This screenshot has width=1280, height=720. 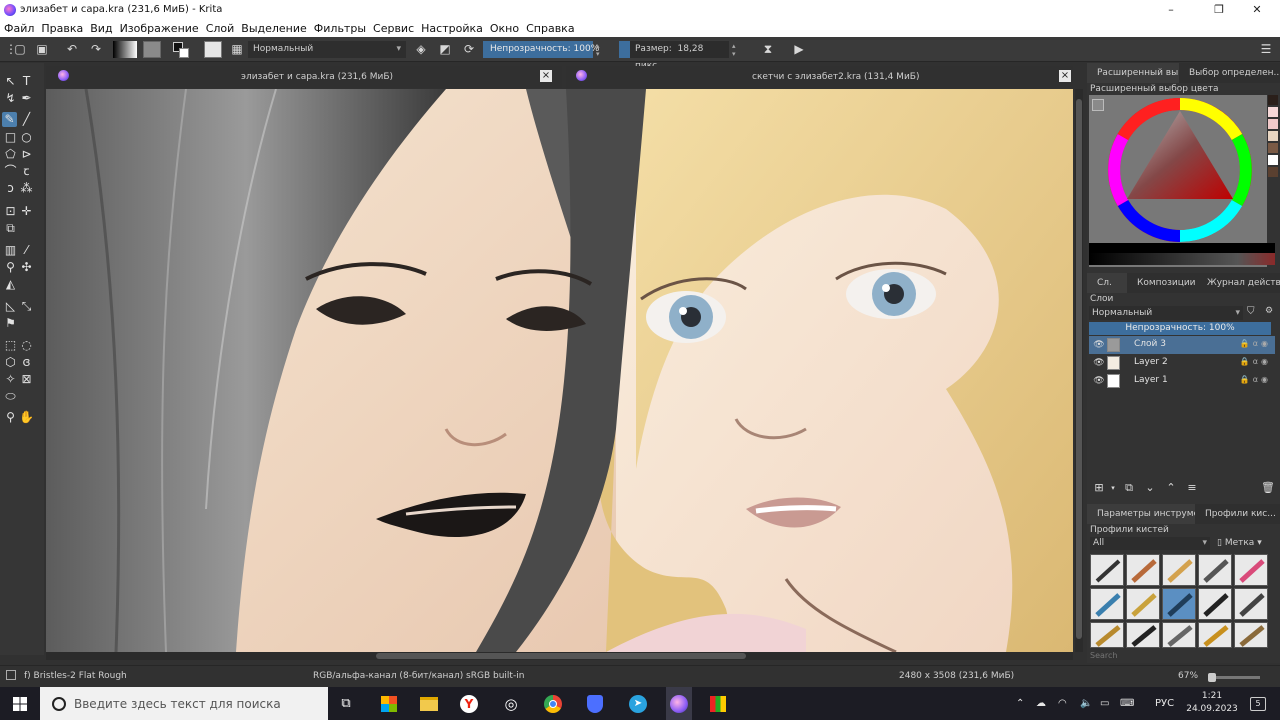 What do you see at coordinates (1182, 381) in the screenshot?
I see `layer-row: 👁 Layer 1 🔒α◉` at bounding box center [1182, 381].